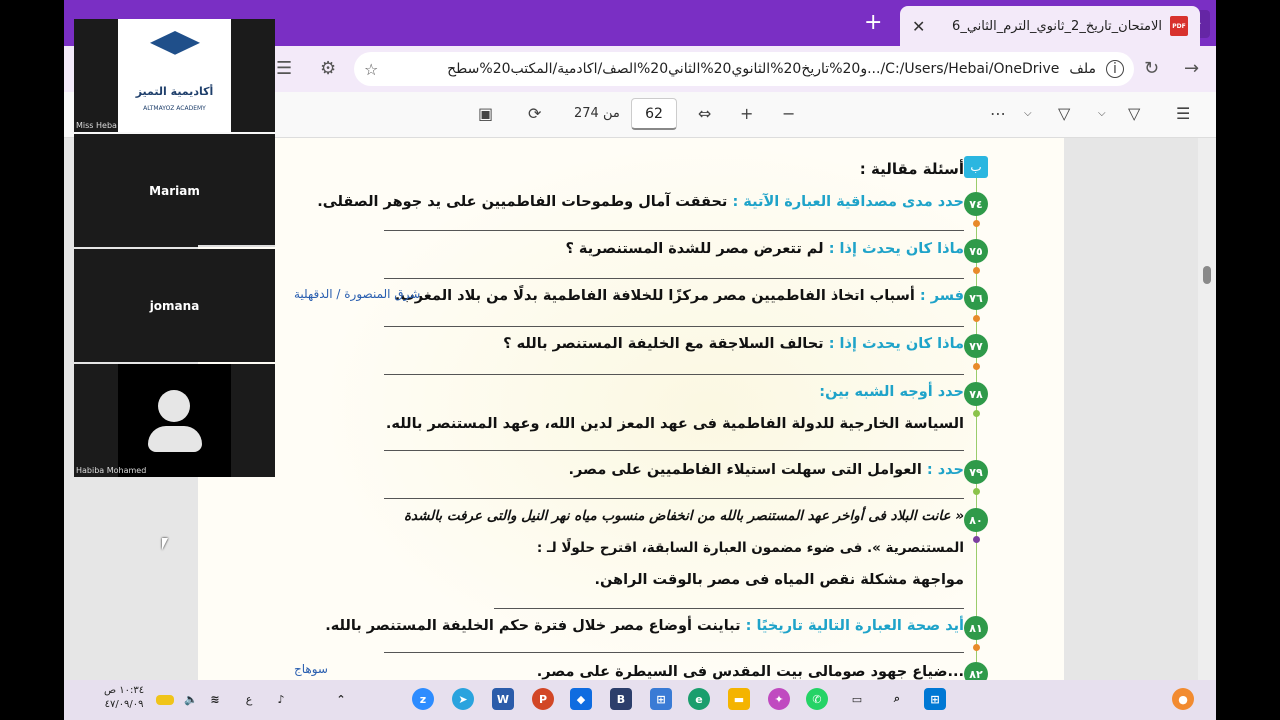 The image size is (1280, 720). I want to click on participant-name: Mariam, so click(174, 191).